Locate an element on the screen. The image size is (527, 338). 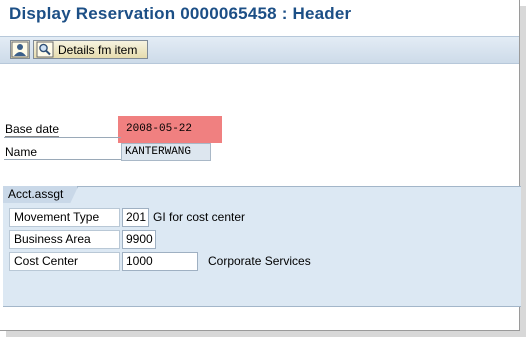
name-field: KANTERWANG is located at coordinates (166, 152).